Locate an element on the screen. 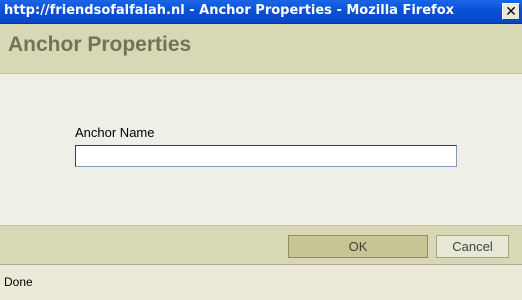 Image resolution: width=522 pixels, height=300 pixels. close-icon: ✕ is located at coordinates (511, 11).